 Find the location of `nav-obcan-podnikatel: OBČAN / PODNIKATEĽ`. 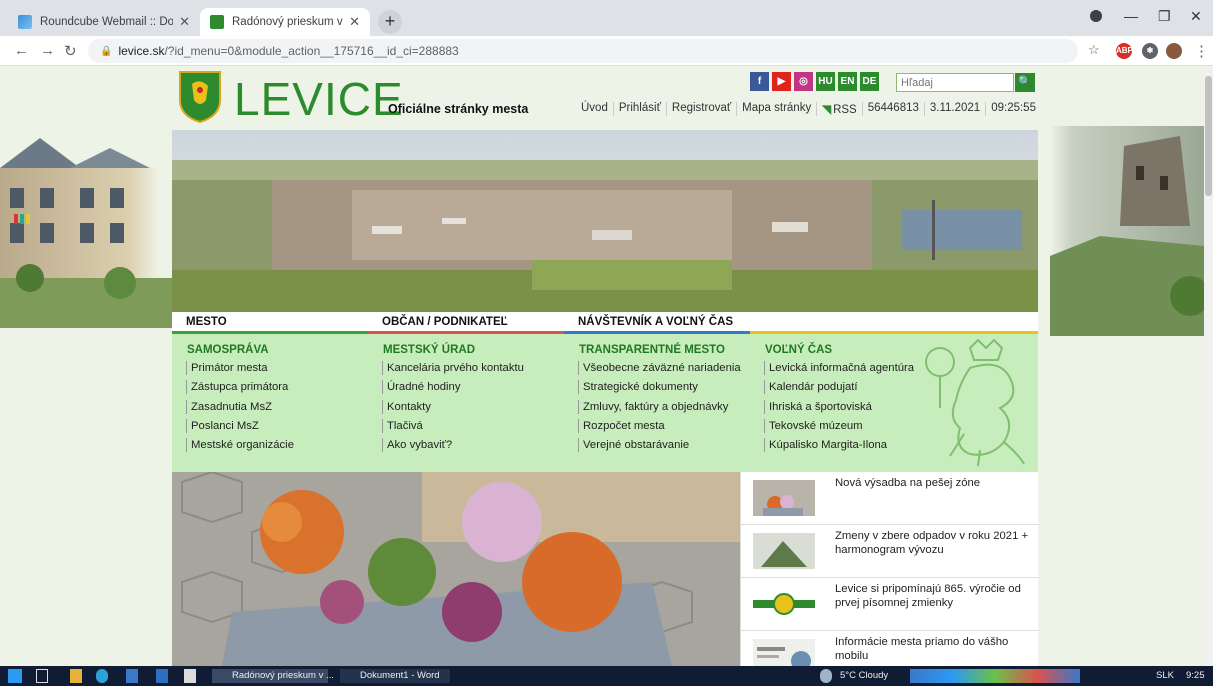

nav-obcan-podnikatel: OBČAN / PODNIKATEĽ is located at coordinates (445, 322).